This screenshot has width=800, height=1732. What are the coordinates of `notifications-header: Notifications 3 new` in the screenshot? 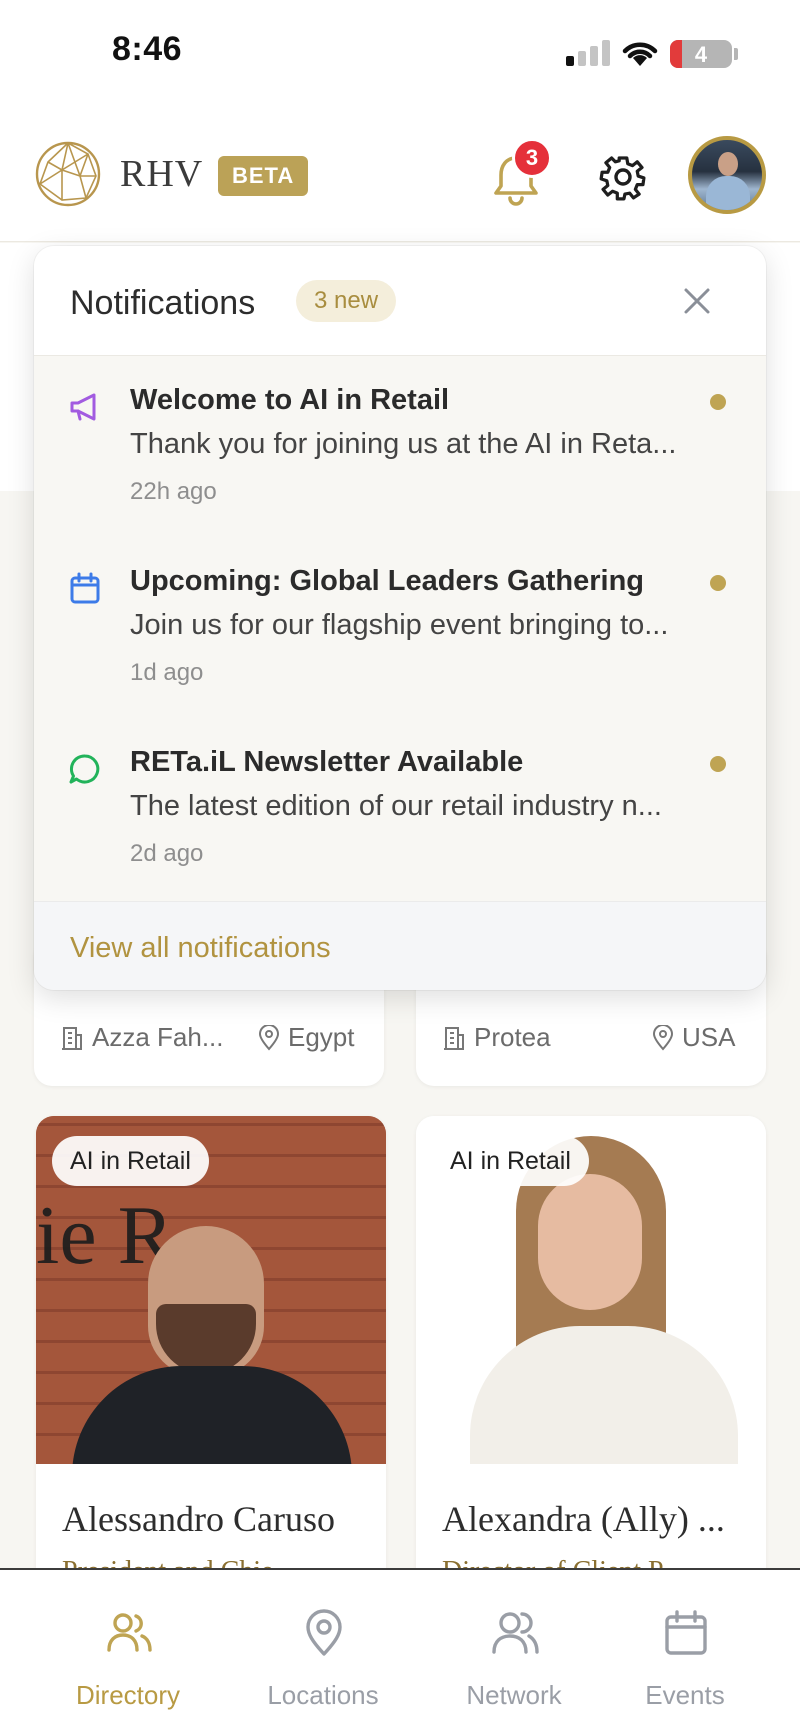 It's located at (400, 301).